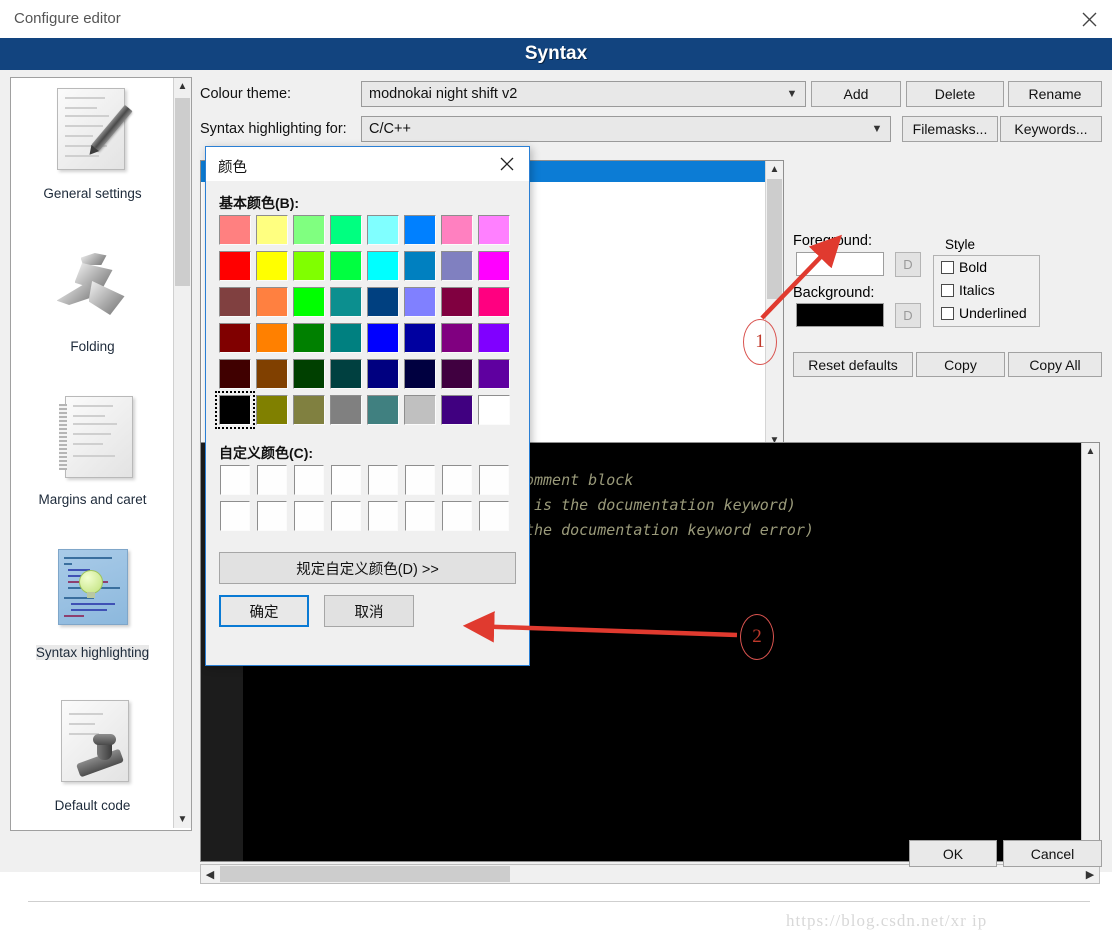 This screenshot has height=931, width=1112. What do you see at coordinates (182, 453) in the screenshot?
I see `sidebar-scrollbar: ▲ ▼` at bounding box center [182, 453].